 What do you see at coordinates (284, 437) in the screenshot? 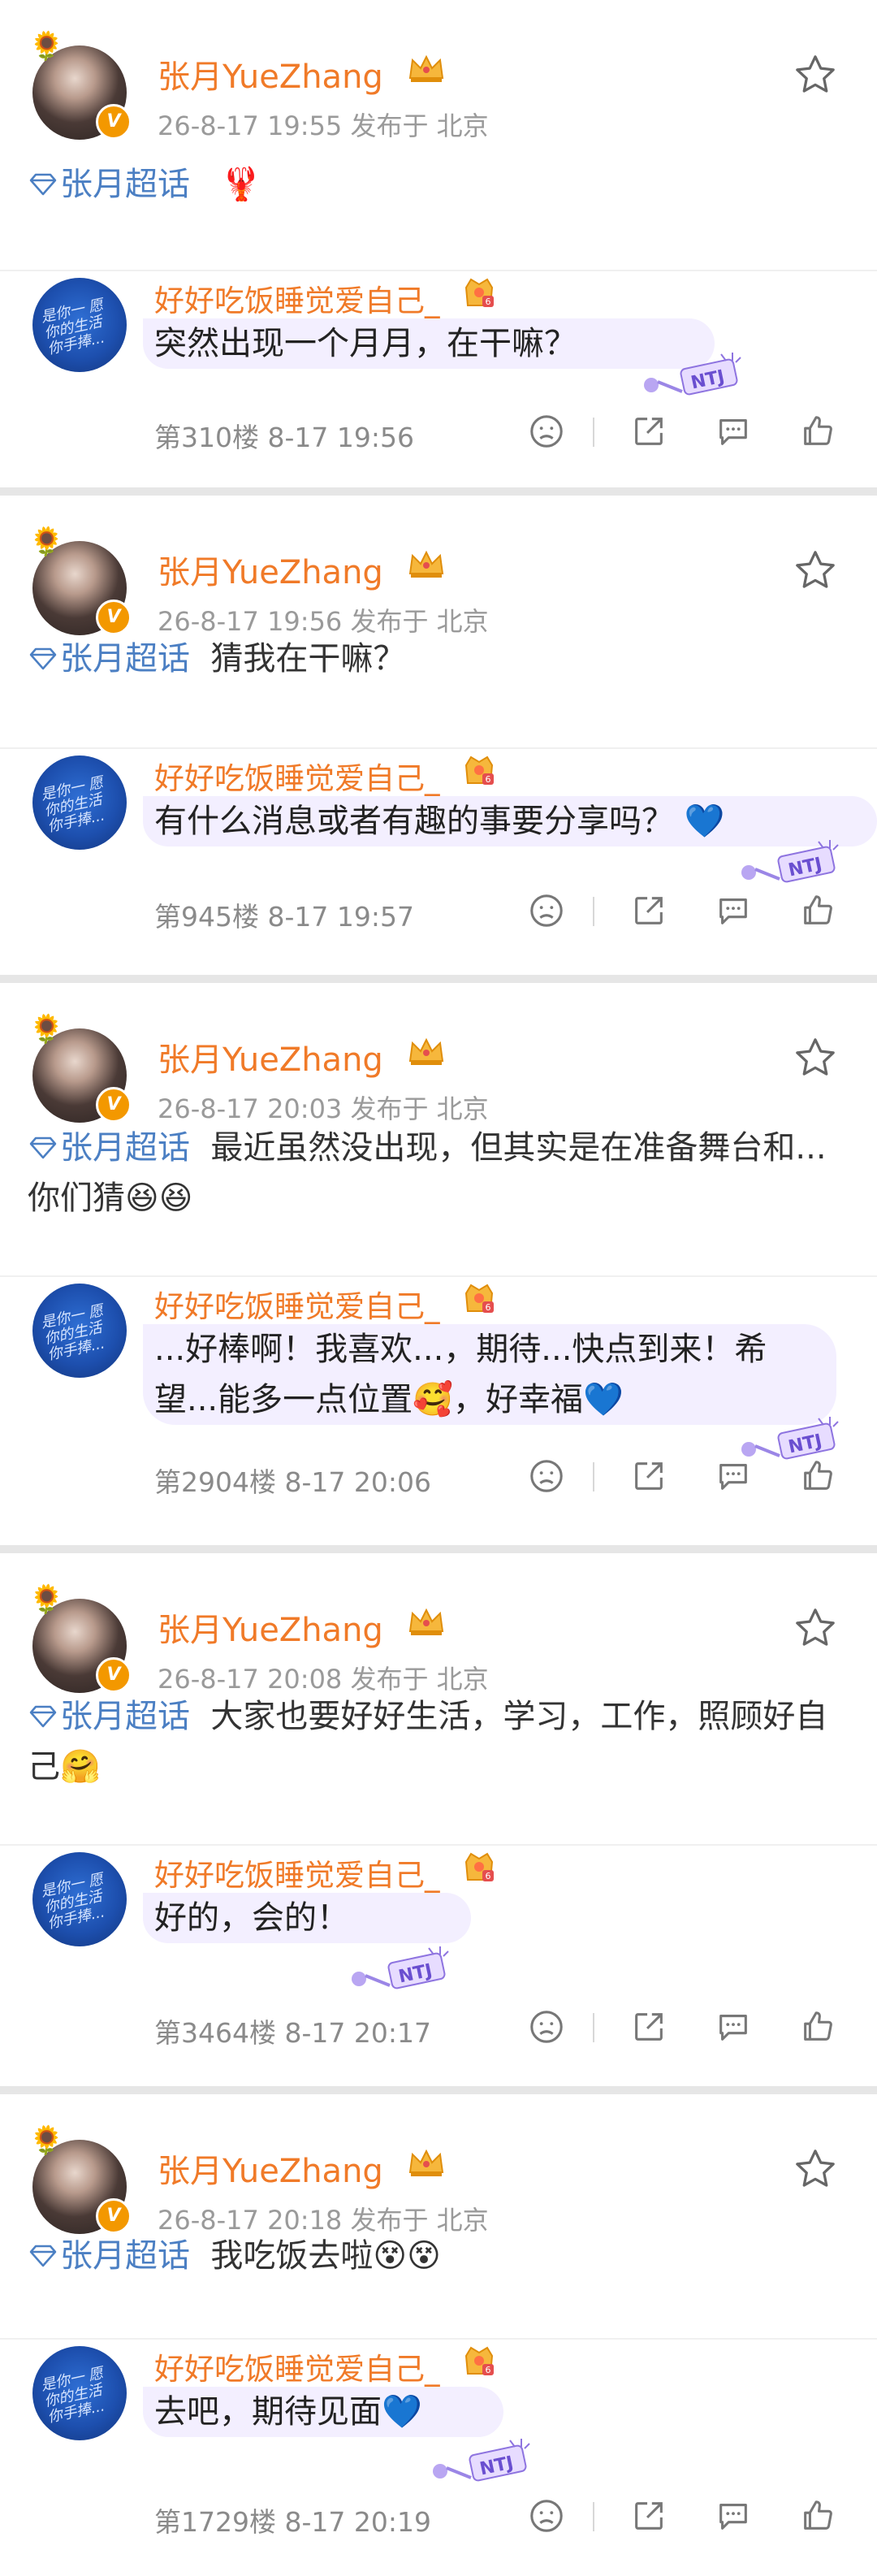
I see `floor-info: 第310楼 8-17 19:56` at bounding box center [284, 437].